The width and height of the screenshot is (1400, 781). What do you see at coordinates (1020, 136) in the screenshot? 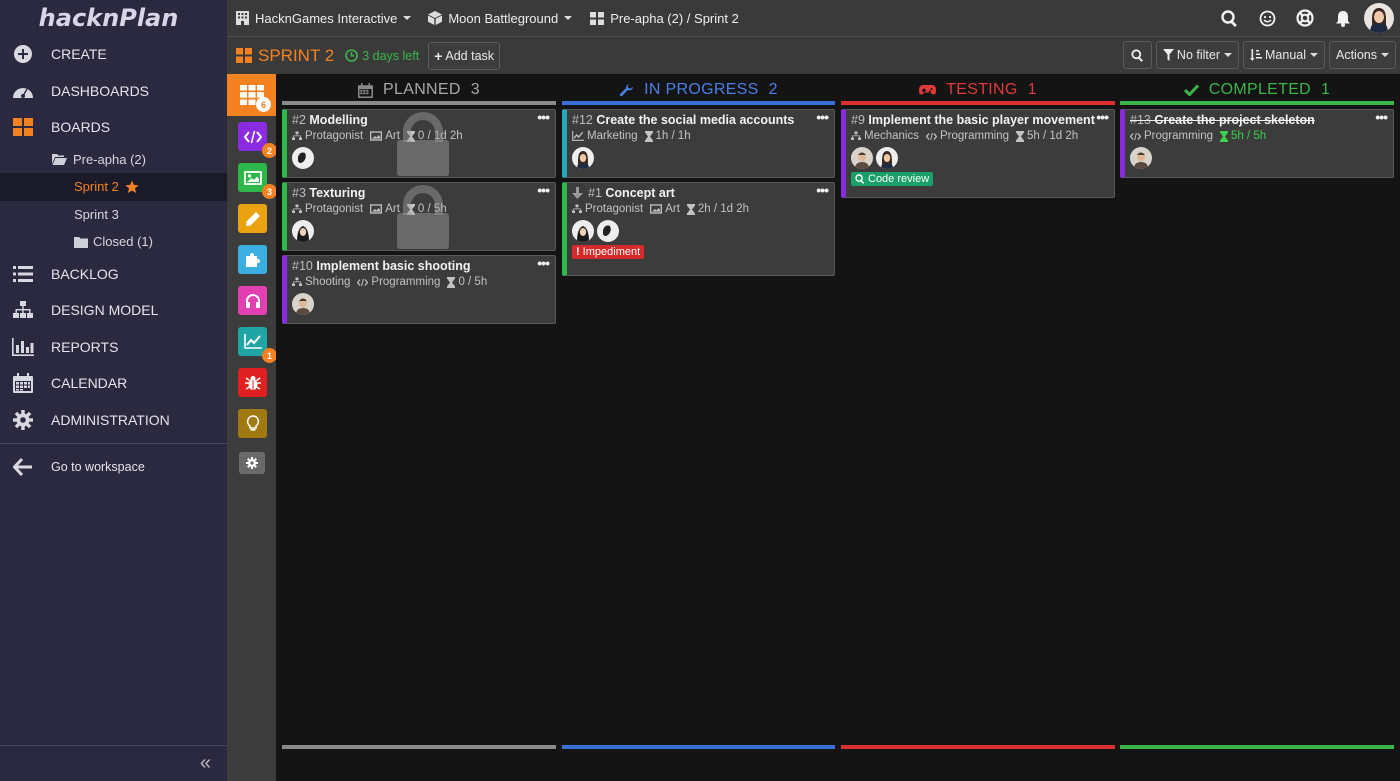
I see `hourglass-icon` at bounding box center [1020, 136].